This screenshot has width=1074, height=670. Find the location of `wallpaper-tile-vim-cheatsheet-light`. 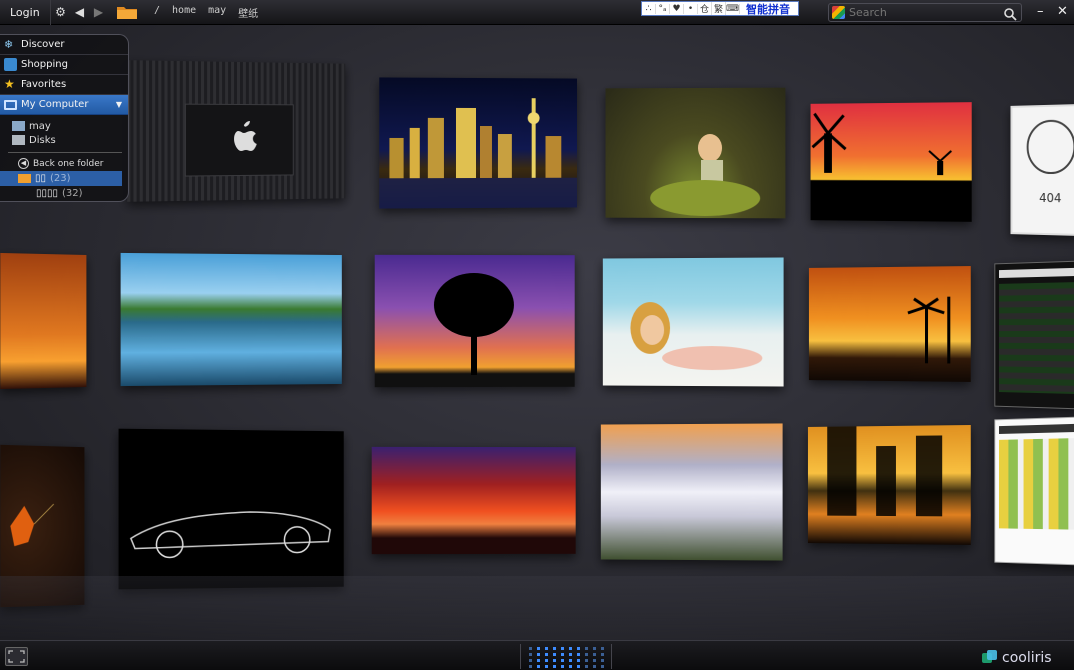

wallpaper-tile-vim-cheatsheet-light is located at coordinates (1034, 491).